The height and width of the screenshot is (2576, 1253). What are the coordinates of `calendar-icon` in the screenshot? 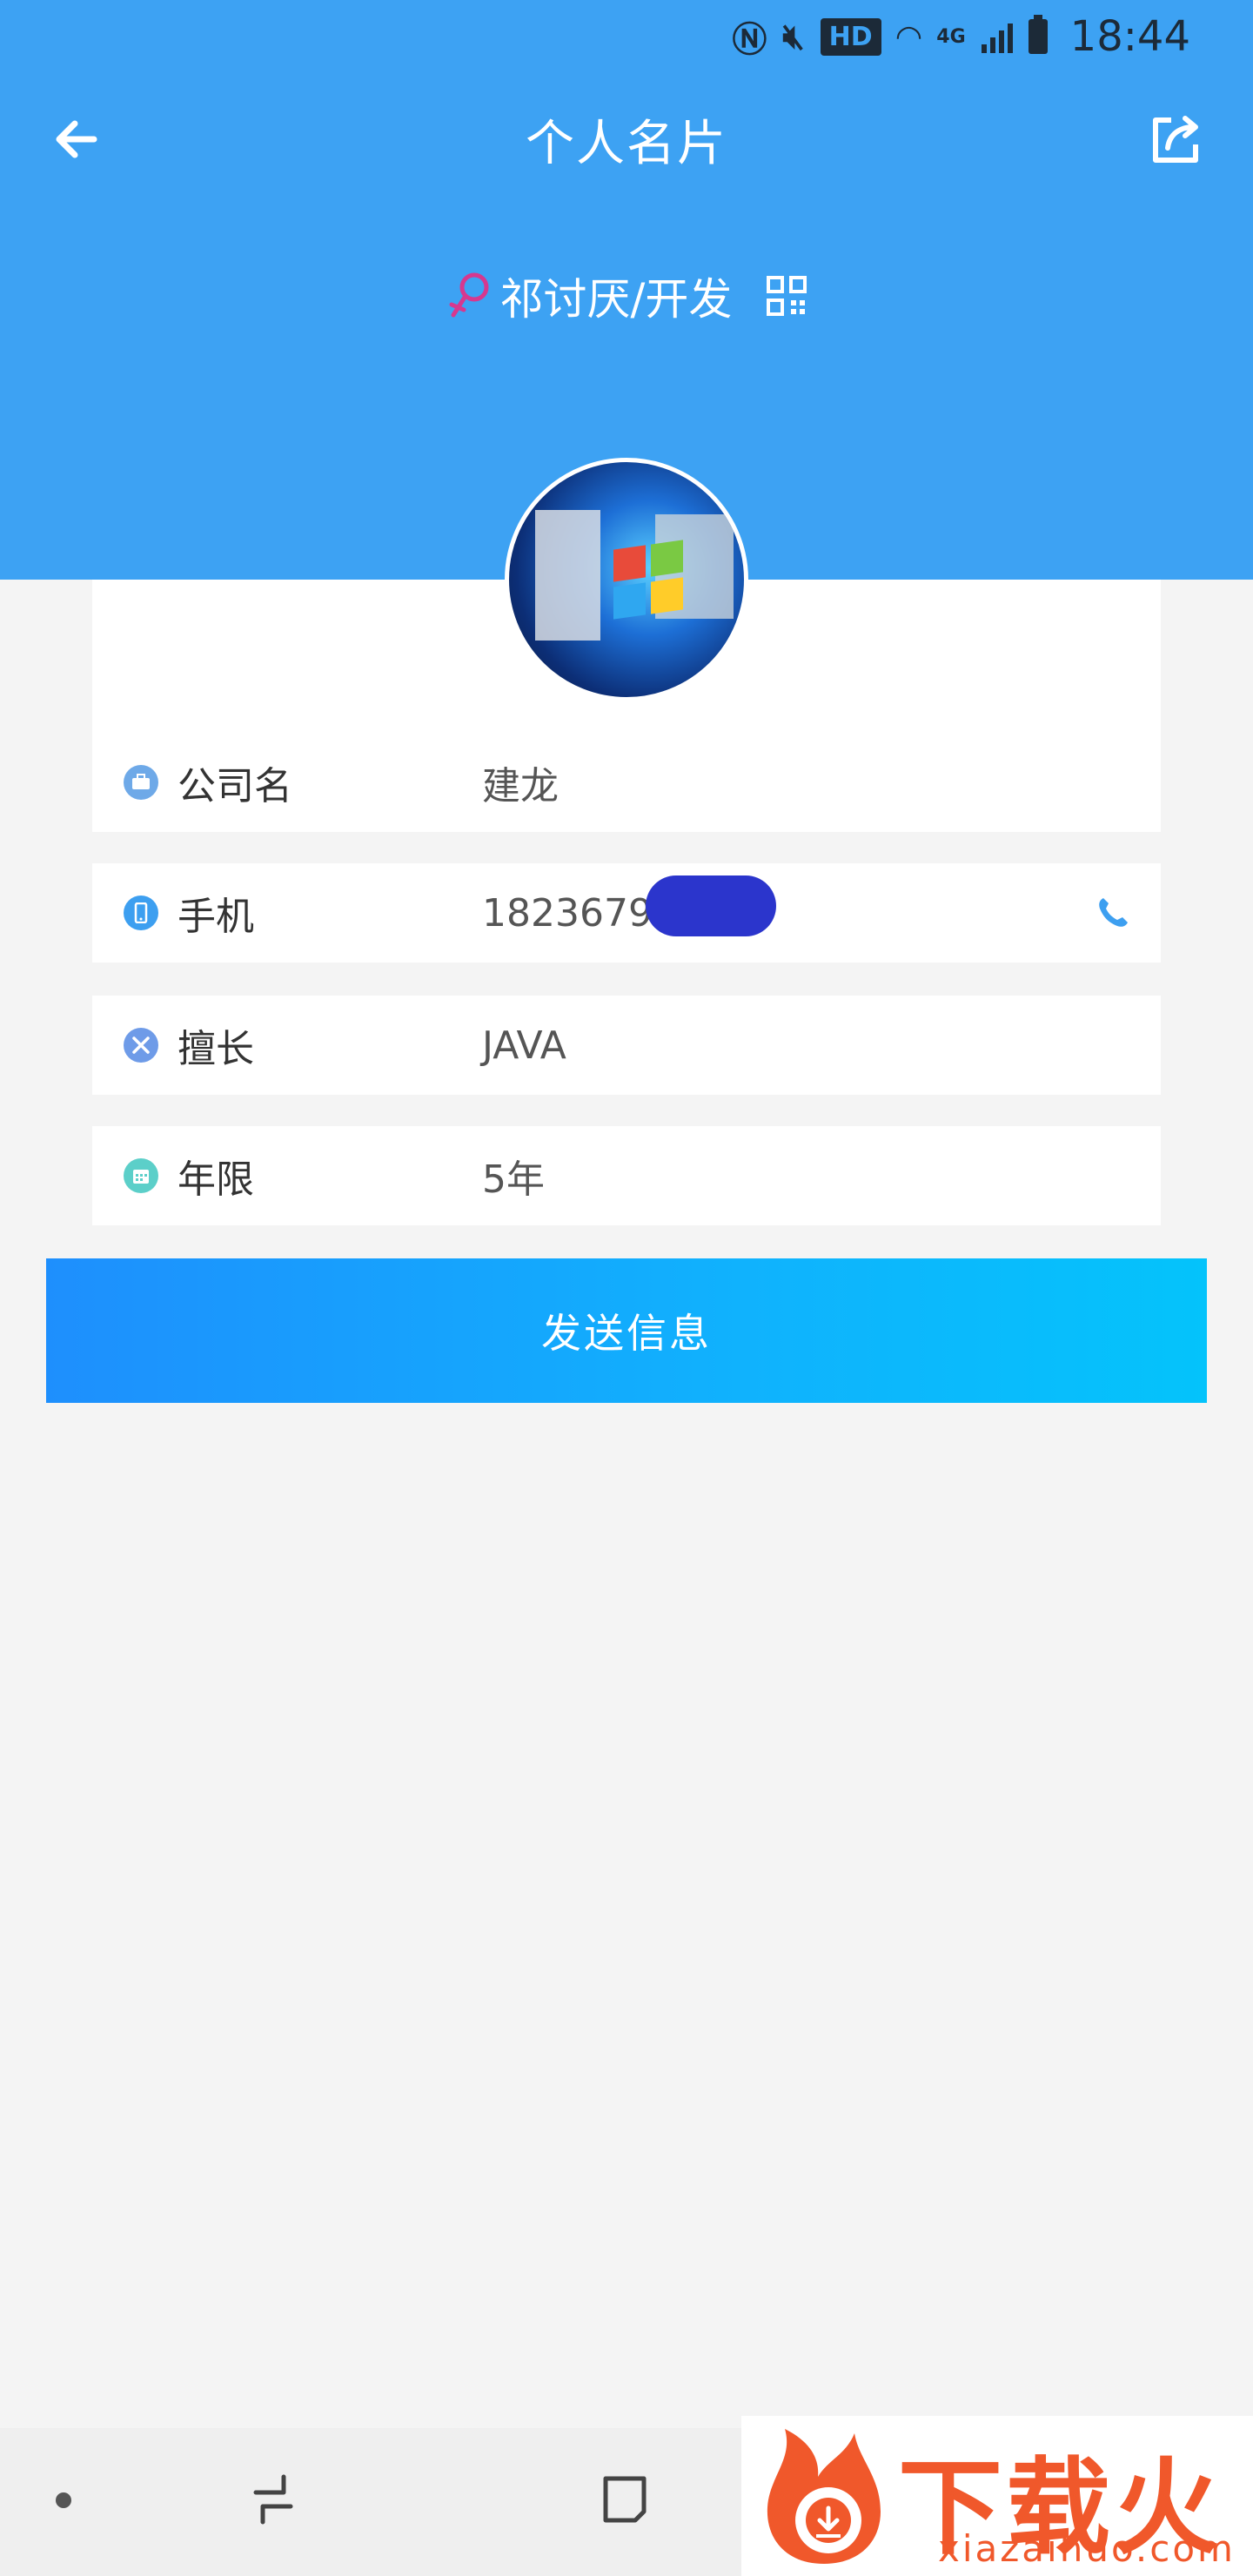 It's located at (141, 1175).